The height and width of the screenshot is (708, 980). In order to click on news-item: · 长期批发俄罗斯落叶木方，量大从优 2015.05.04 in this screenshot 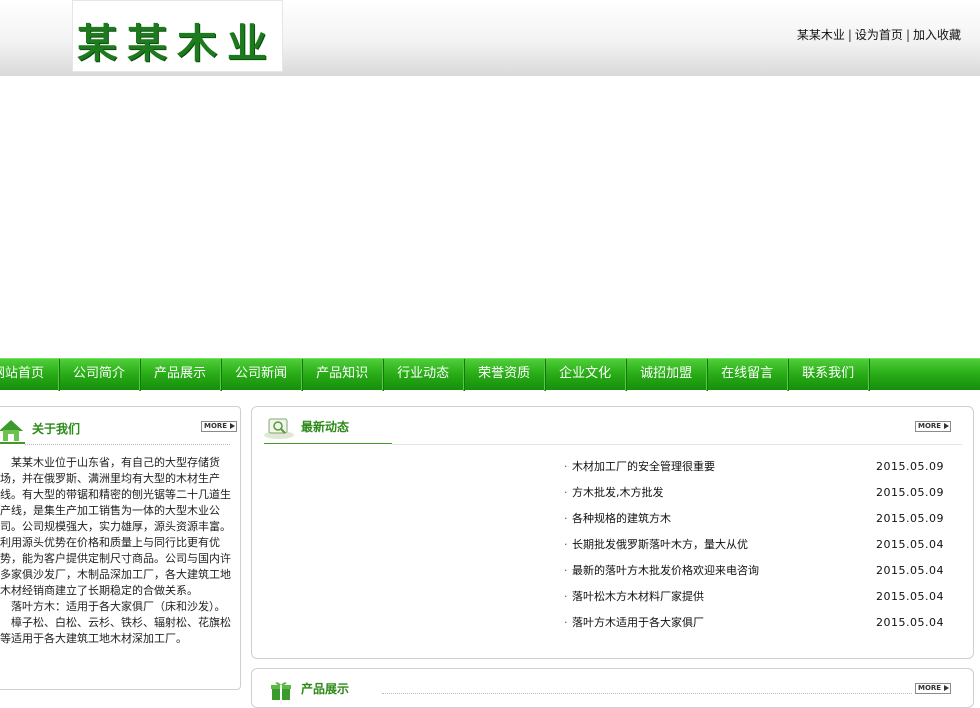, I will do `click(754, 550)`.